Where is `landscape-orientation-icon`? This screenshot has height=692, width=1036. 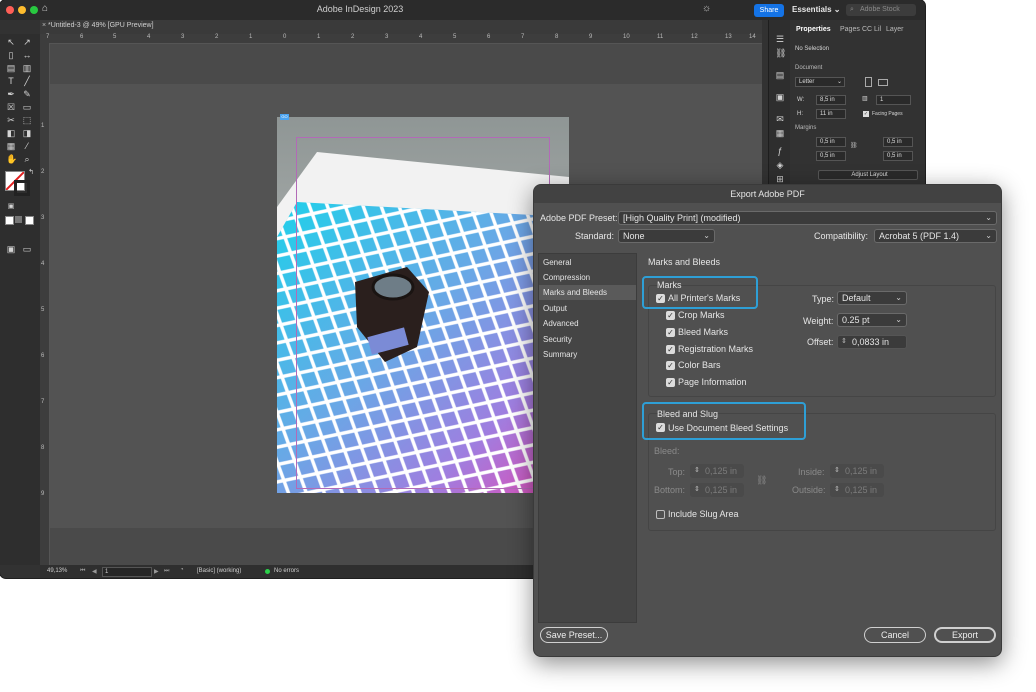
landscape-orientation-icon is located at coordinates (883, 82).